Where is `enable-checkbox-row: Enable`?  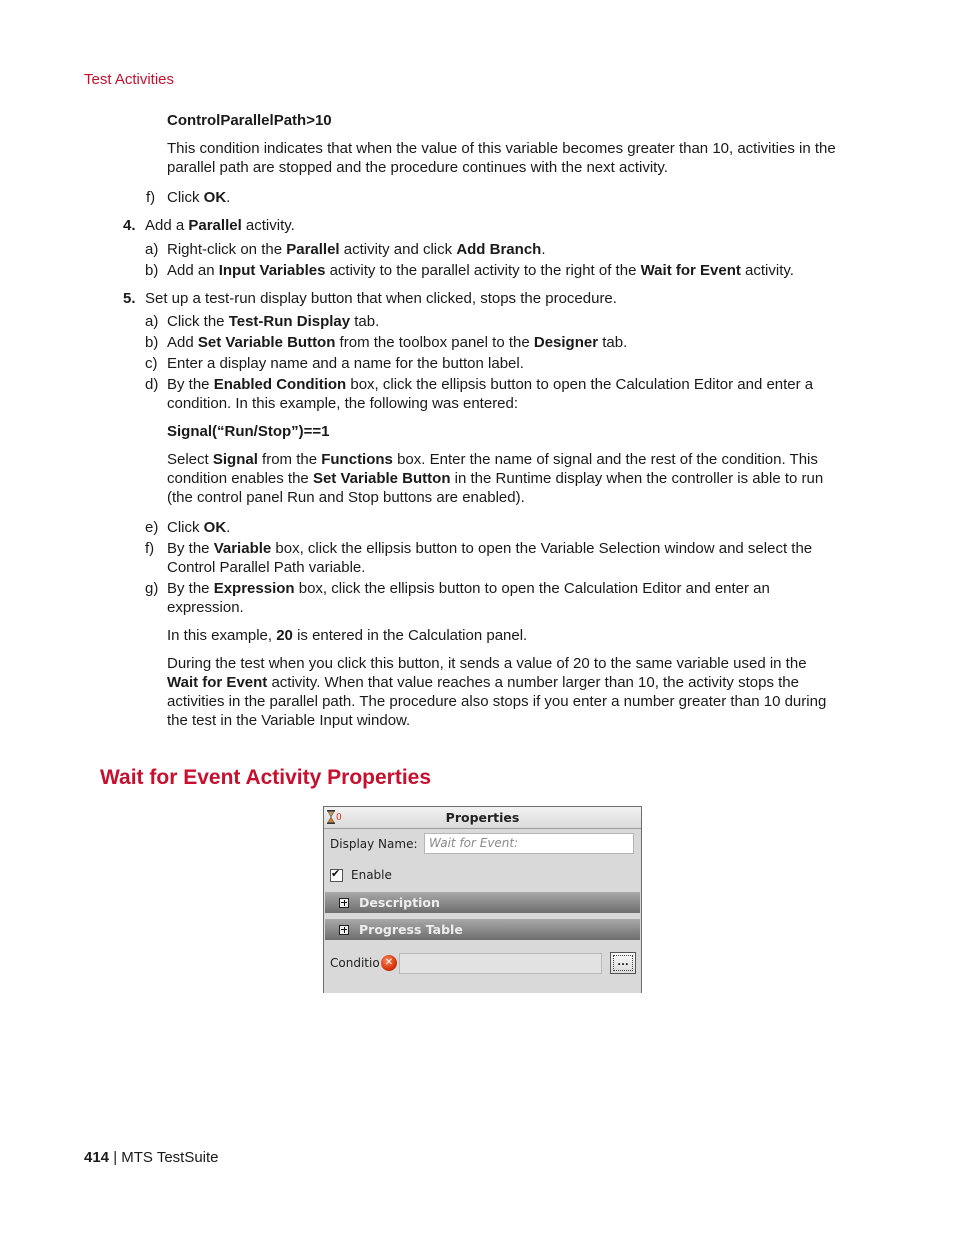
enable-checkbox-row: Enable is located at coordinates (361, 874).